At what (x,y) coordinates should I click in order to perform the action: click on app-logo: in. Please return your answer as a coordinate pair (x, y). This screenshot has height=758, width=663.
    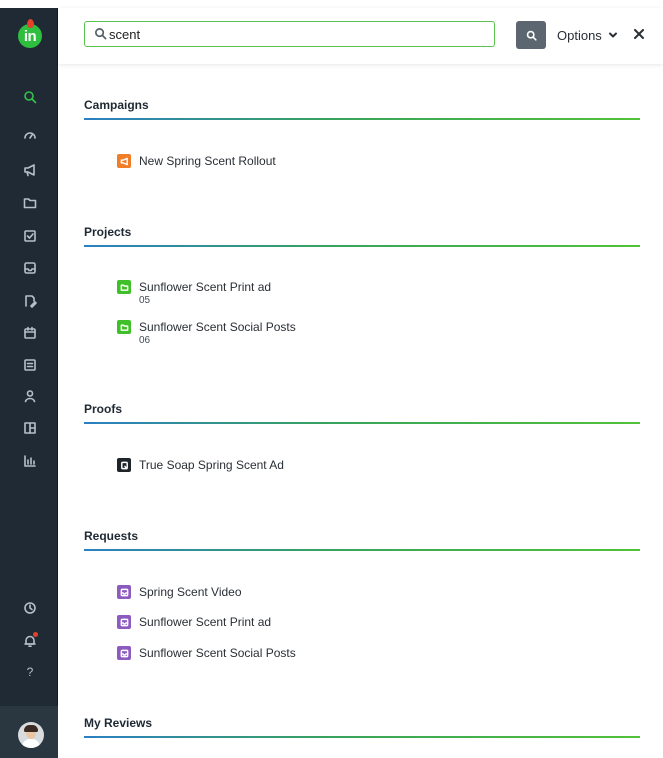
    Looking at the image, I should click on (30, 33).